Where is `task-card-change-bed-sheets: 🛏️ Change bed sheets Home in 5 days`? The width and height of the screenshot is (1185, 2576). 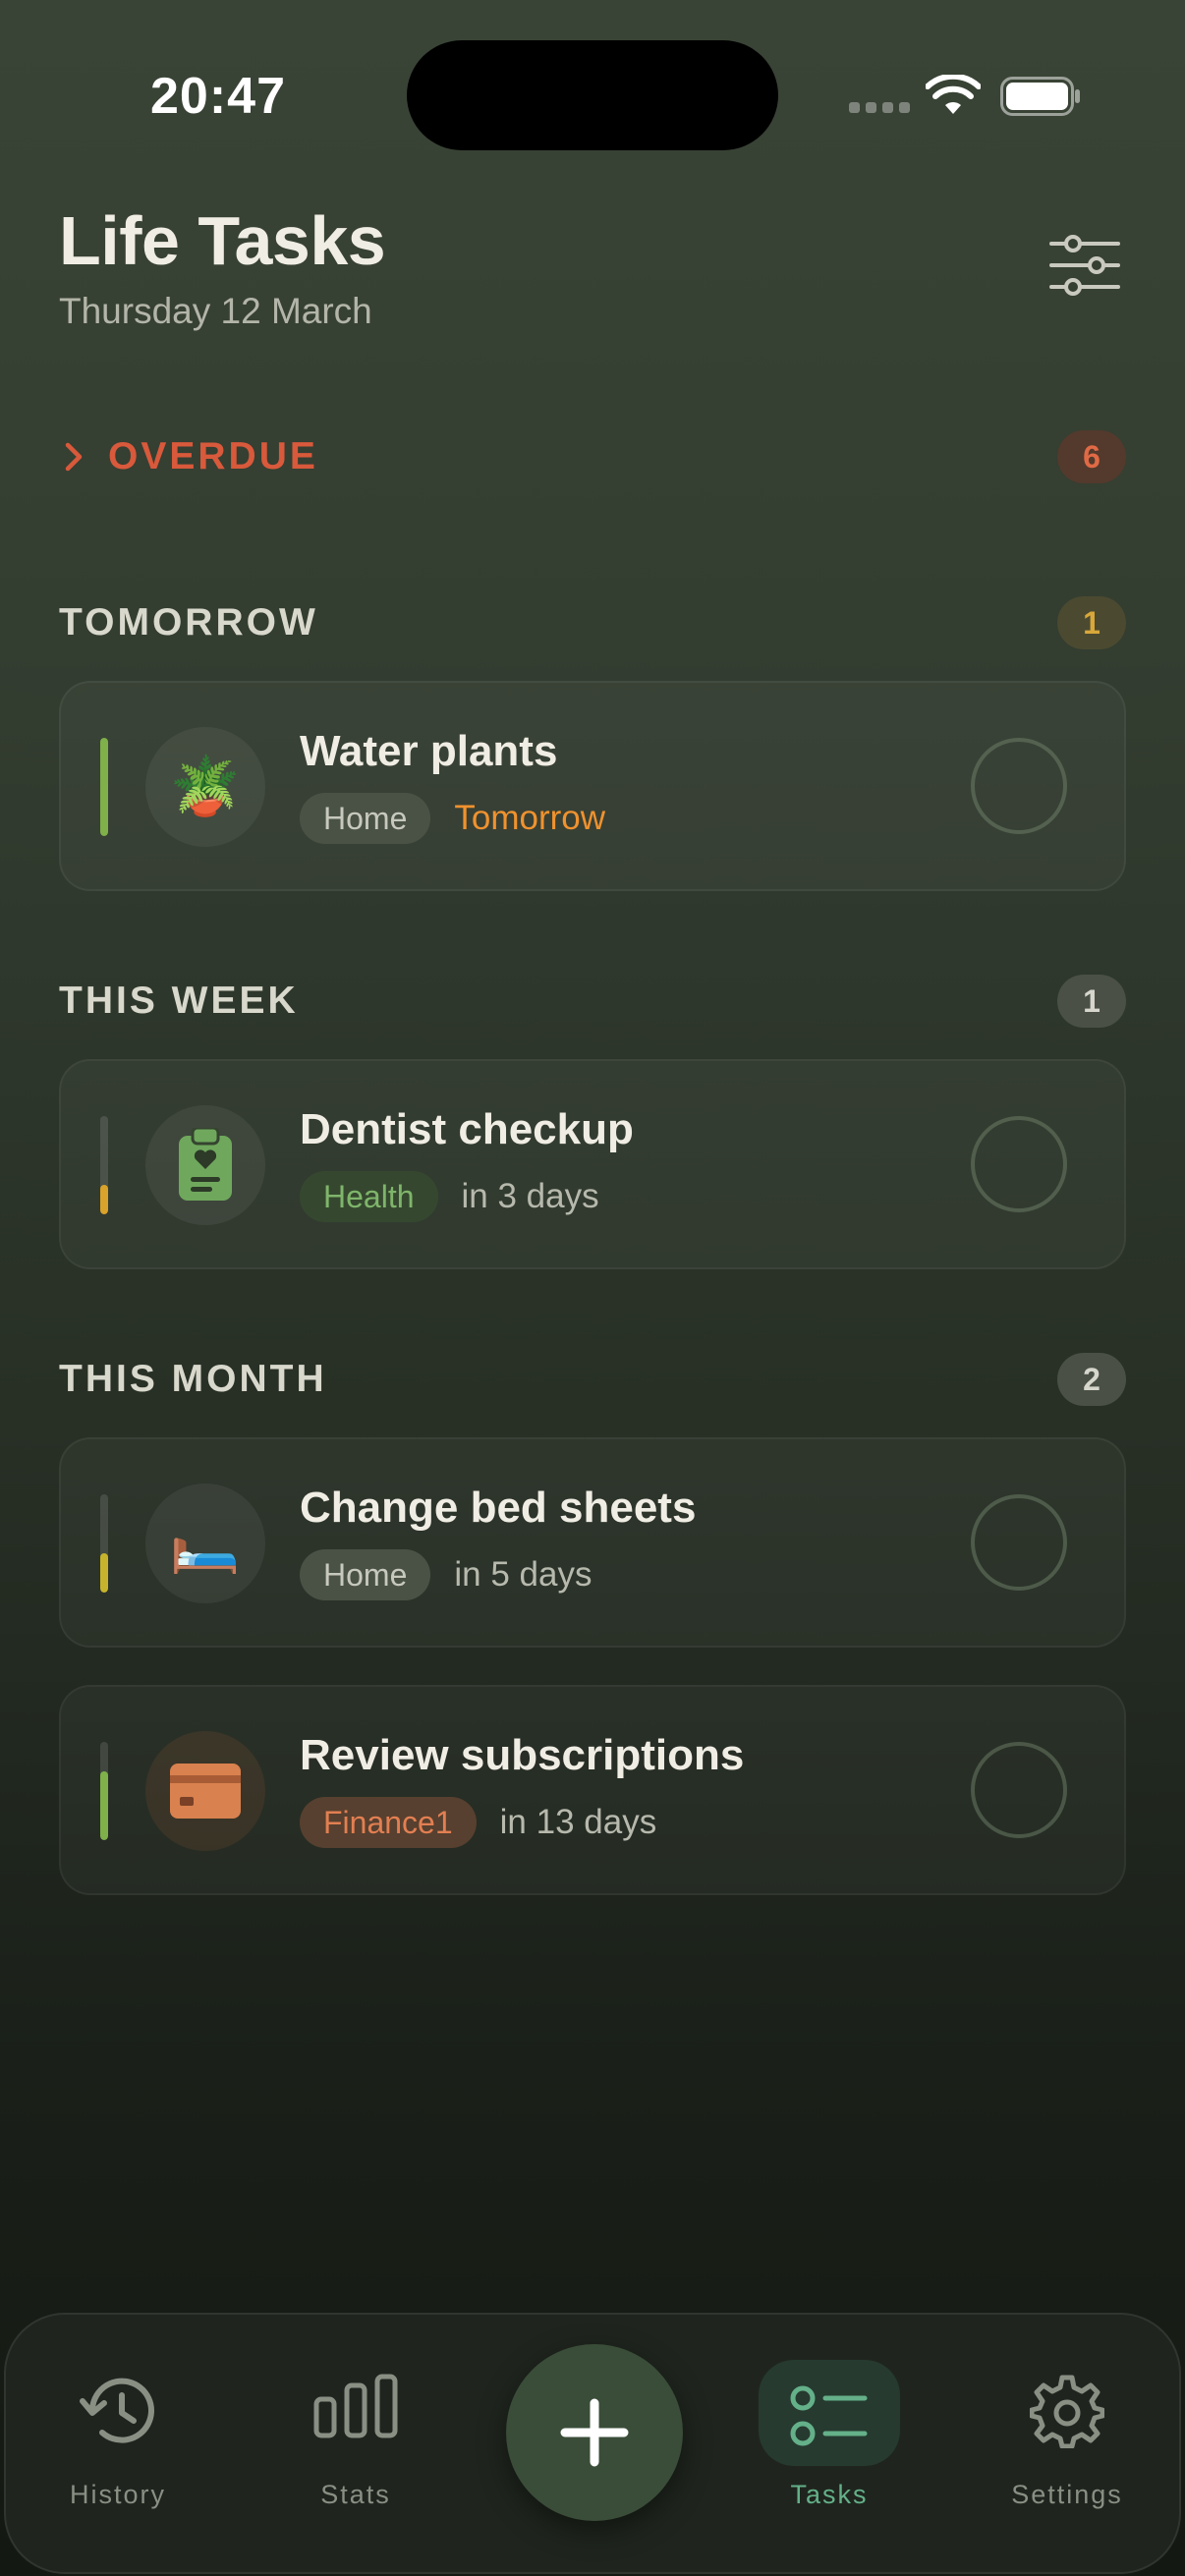 task-card-change-bed-sheets: 🛏️ Change bed sheets Home in 5 days is located at coordinates (592, 1542).